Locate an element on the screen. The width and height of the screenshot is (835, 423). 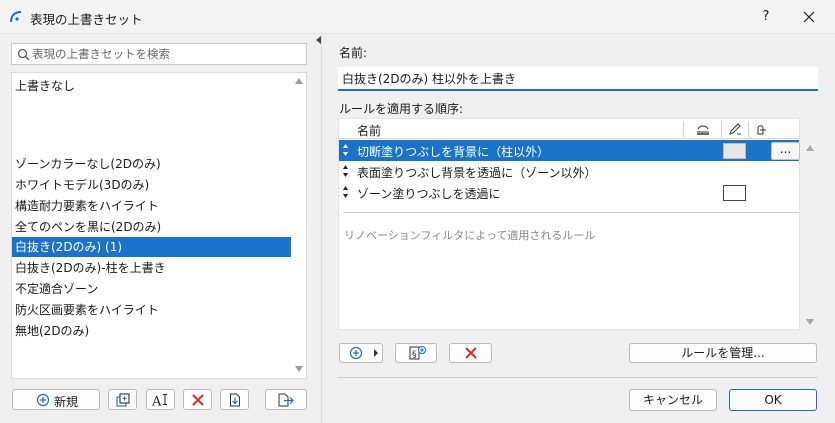
duplicate-icon is located at coordinates (122, 399).